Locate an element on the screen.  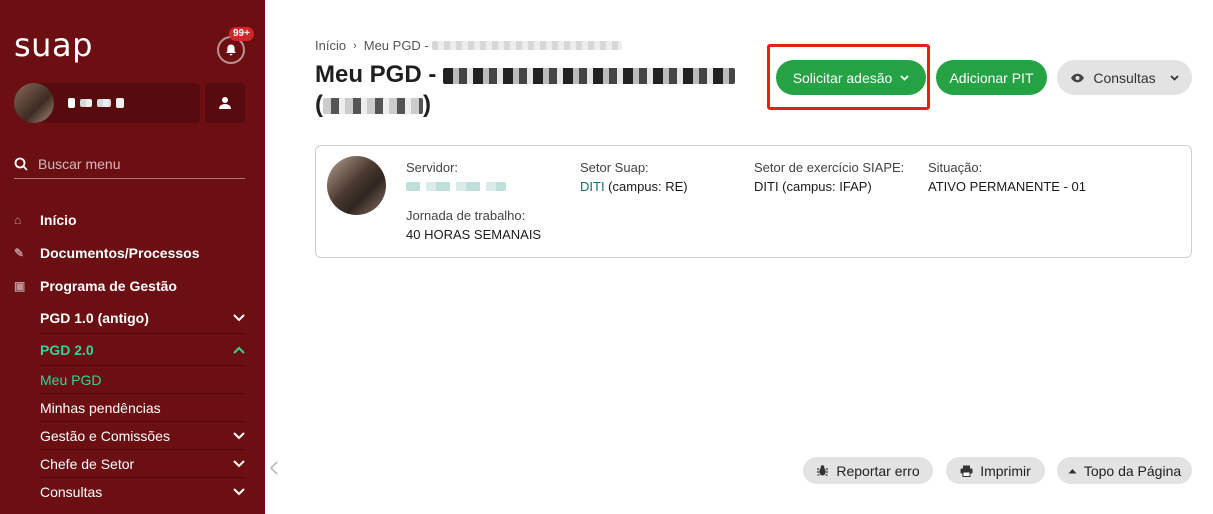
search-input: Buscar menu is located at coordinates (79, 164).